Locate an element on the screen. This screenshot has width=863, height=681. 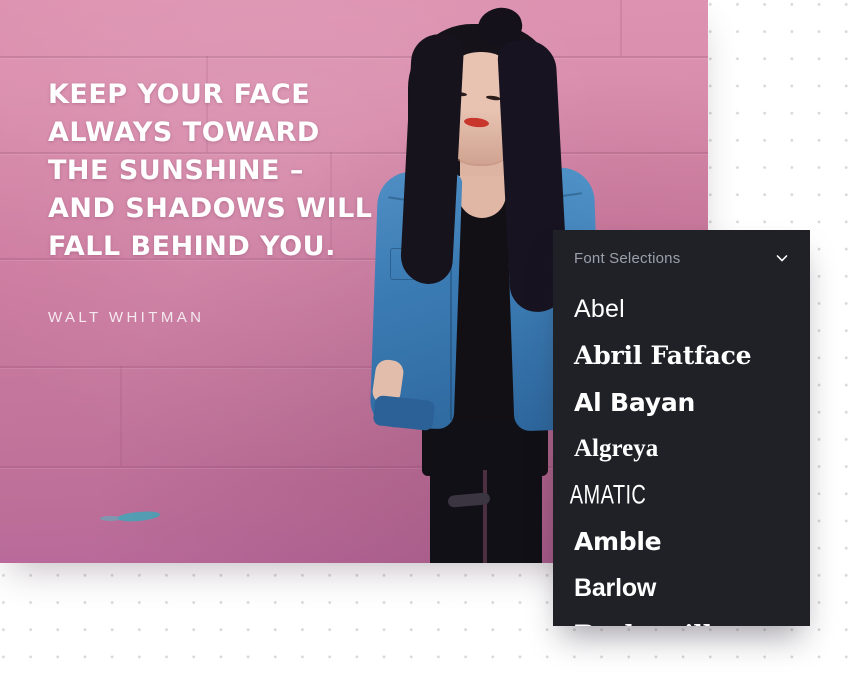
font-list-item-baskerville: Baskerville is located at coordinates (681, 619).